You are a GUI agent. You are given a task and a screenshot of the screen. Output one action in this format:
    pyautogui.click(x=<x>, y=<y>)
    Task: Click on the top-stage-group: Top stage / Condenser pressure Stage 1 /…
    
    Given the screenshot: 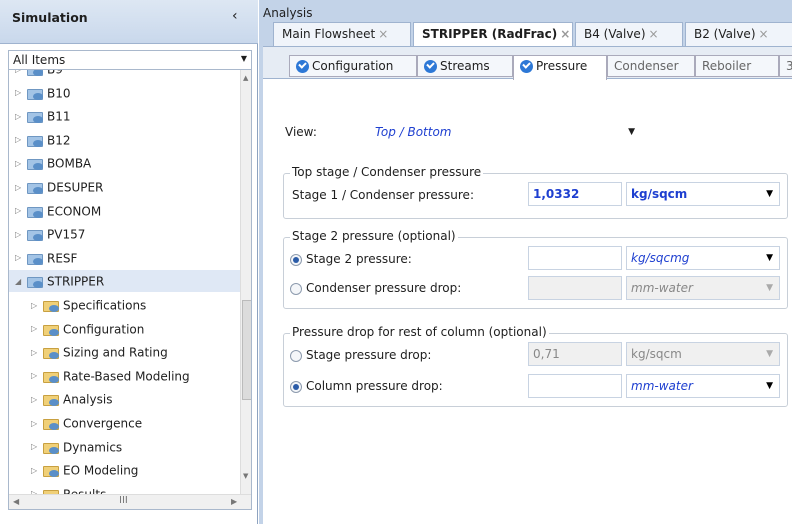 What is the action you would take?
    pyautogui.click(x=535, y=192)
    